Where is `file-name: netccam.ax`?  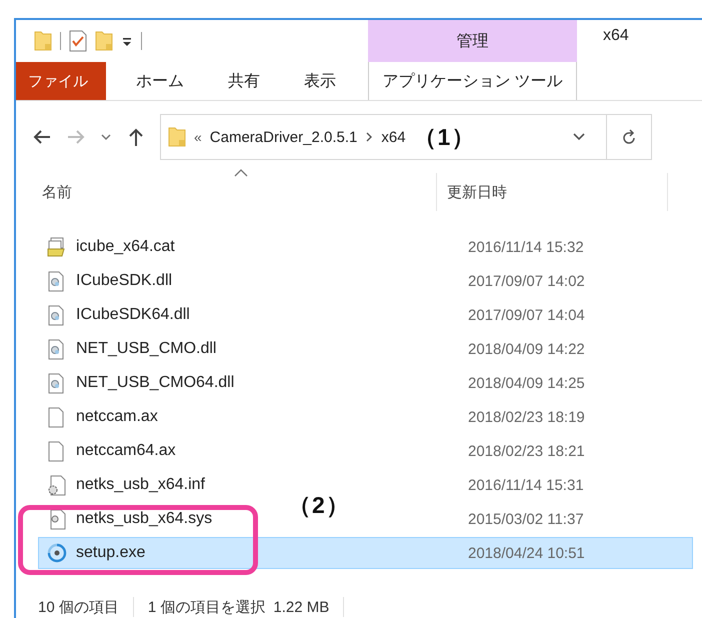
file-name: netccam.ax is located at coordinates (117, 417).